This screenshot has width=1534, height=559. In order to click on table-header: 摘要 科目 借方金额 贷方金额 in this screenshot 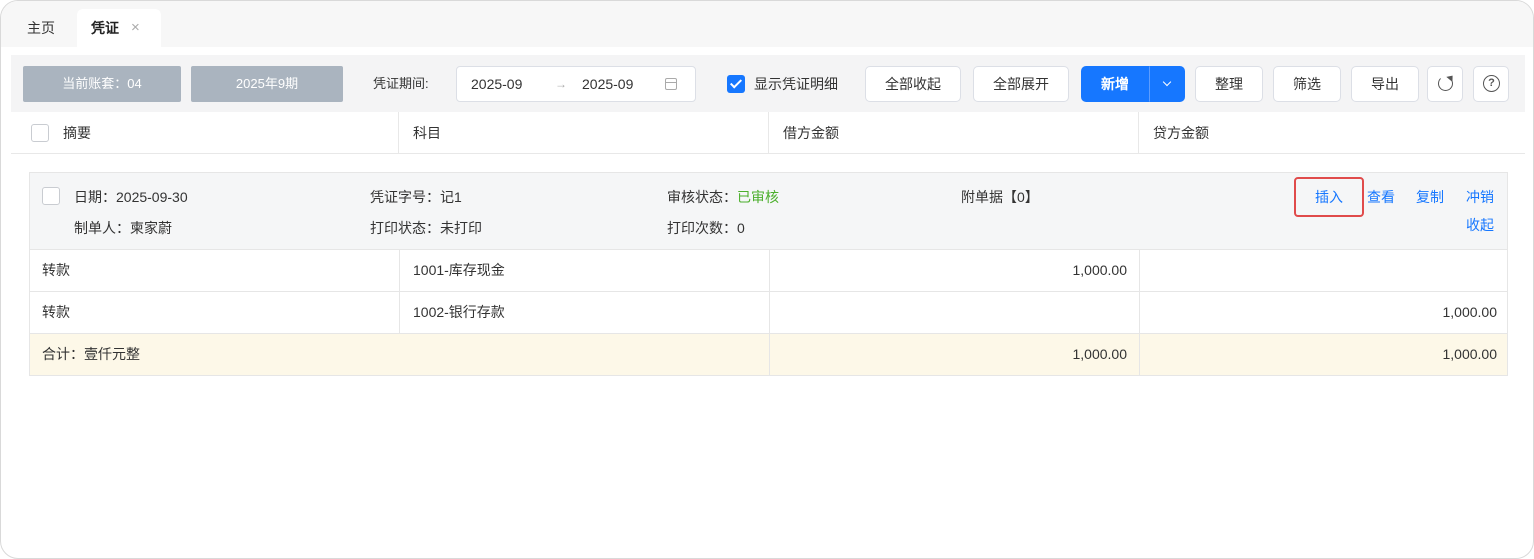, I will do `click(768, 133)`.